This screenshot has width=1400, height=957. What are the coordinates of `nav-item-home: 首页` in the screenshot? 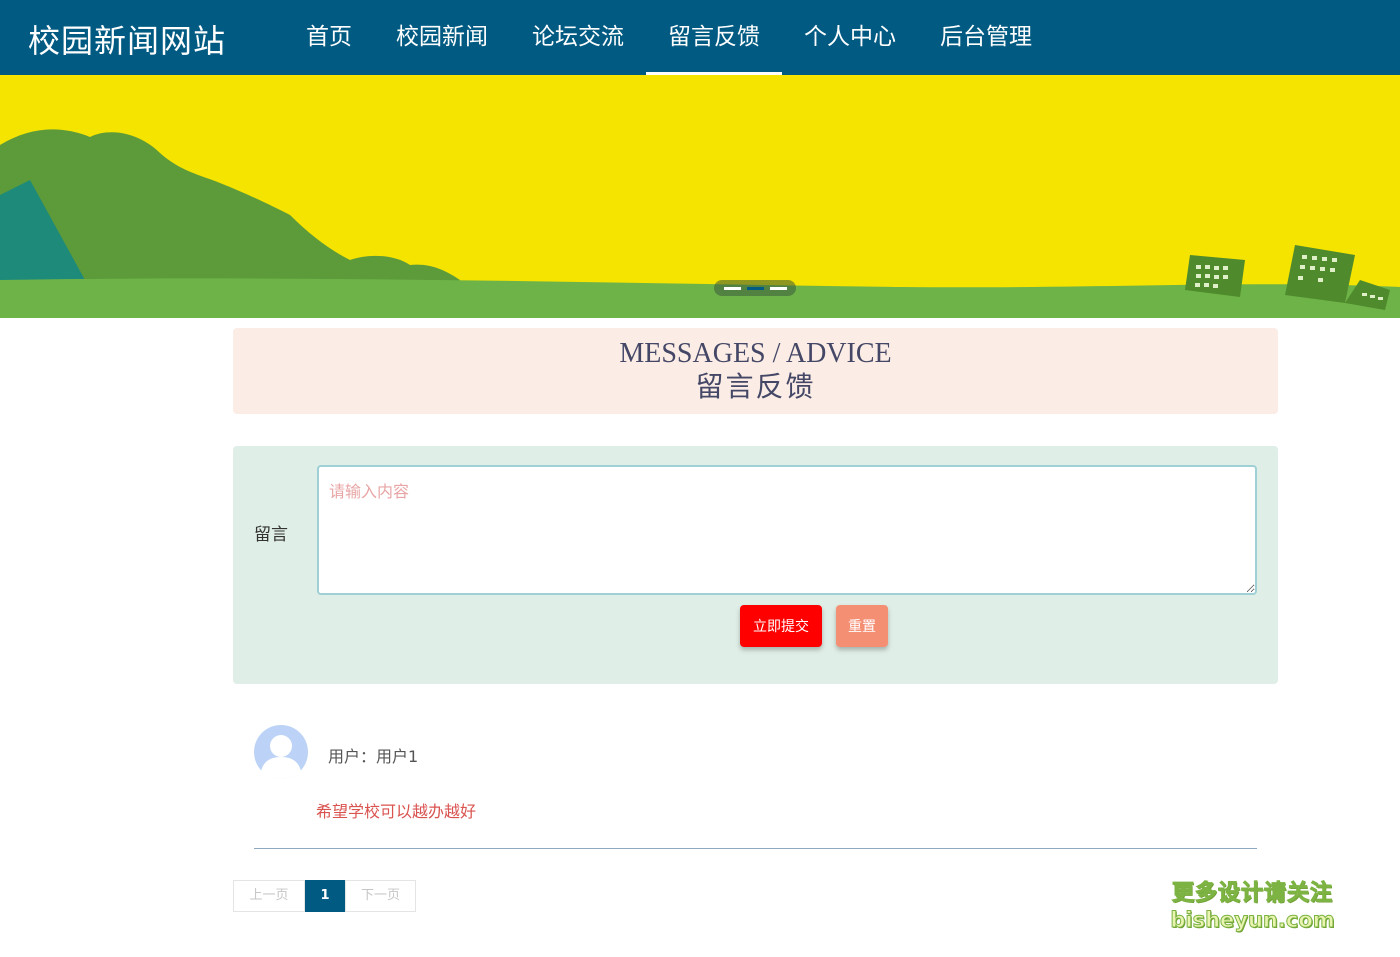 It's located at (329, 37).